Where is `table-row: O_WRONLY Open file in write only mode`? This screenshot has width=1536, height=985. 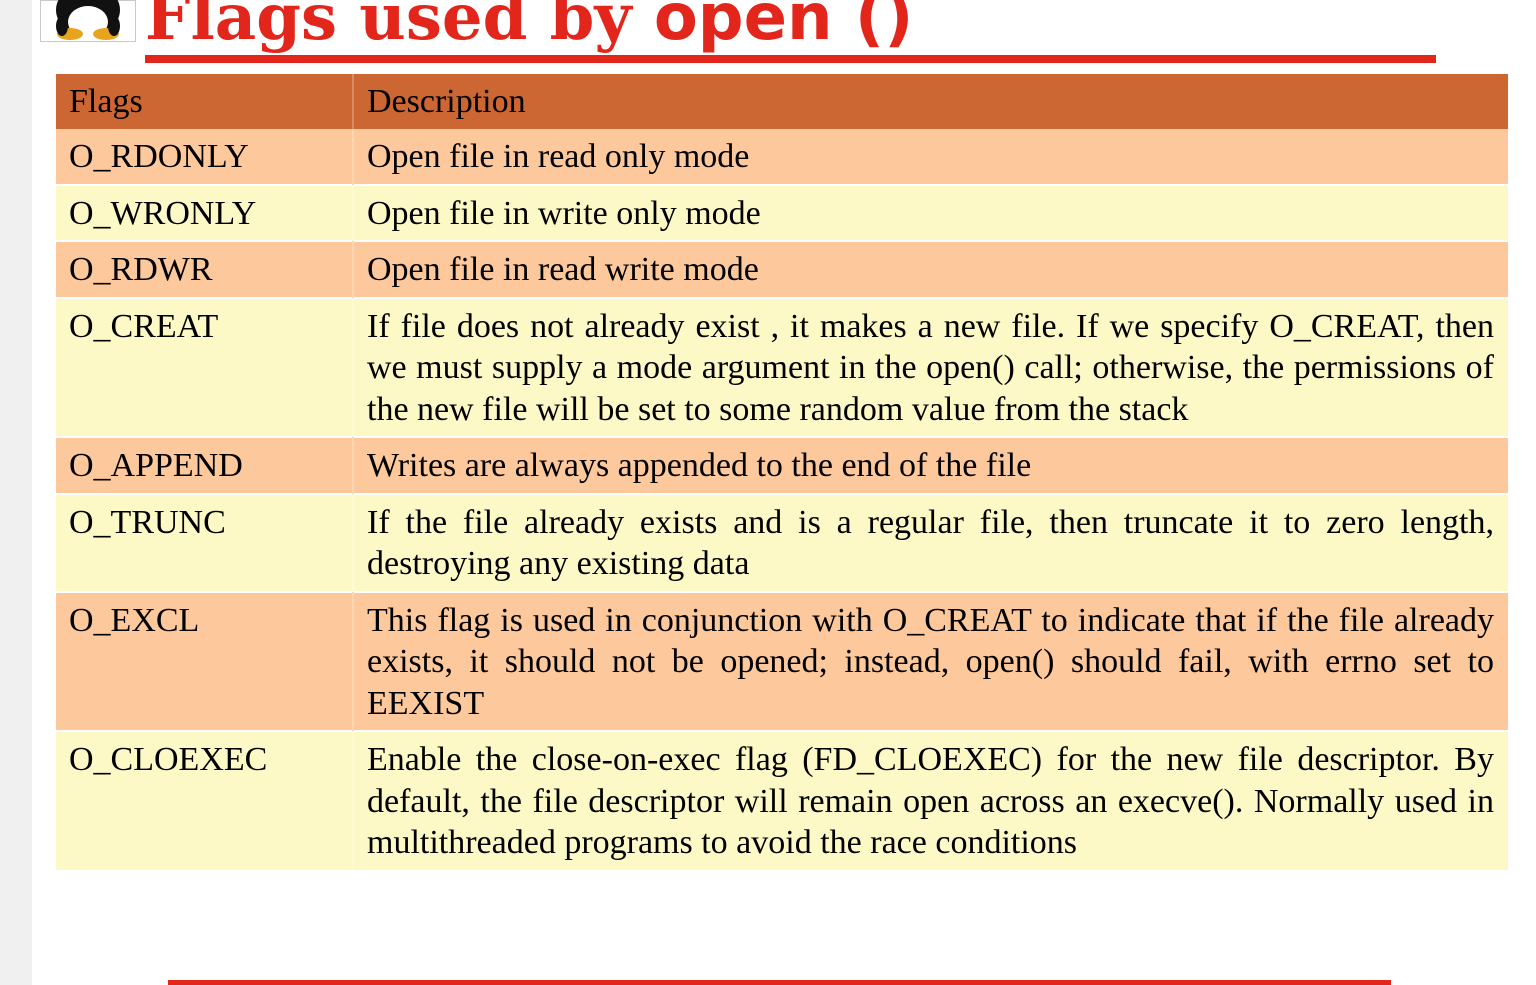 table-row: O_WRONLY Open file in write only mode is located at coordinates (782, 212).